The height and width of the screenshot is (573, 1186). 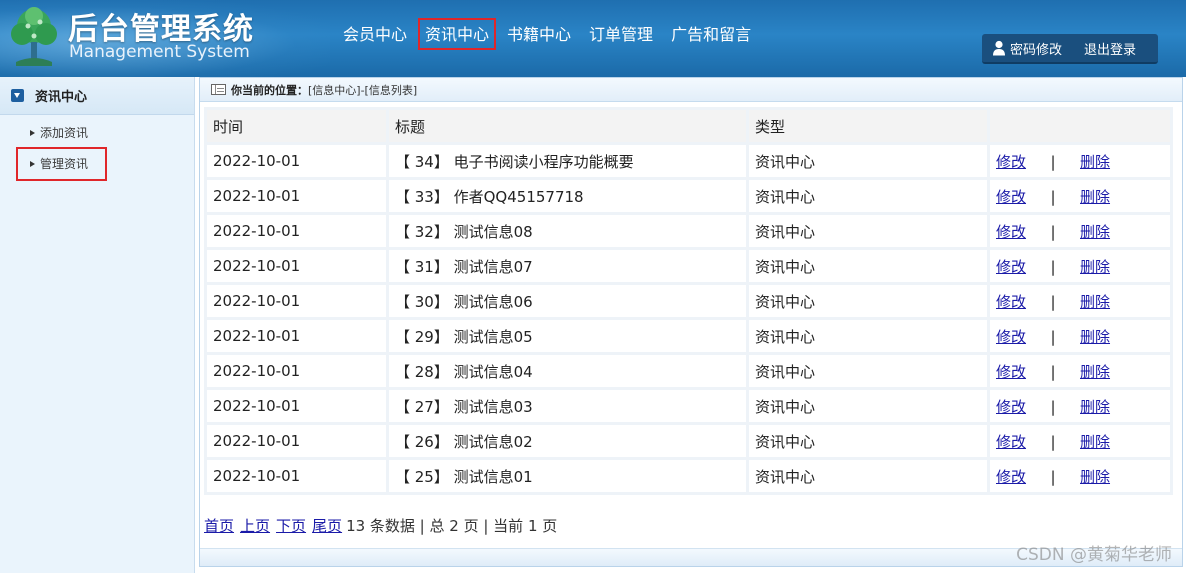 I want to click on nav-member-center: 会员中心, so click(x=375, y=34).